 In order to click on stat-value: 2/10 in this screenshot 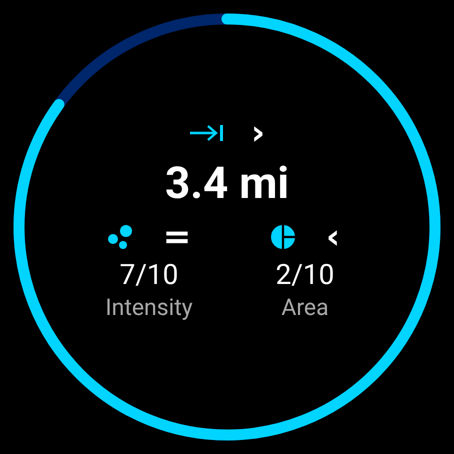, I will do `click(305, 275)`.